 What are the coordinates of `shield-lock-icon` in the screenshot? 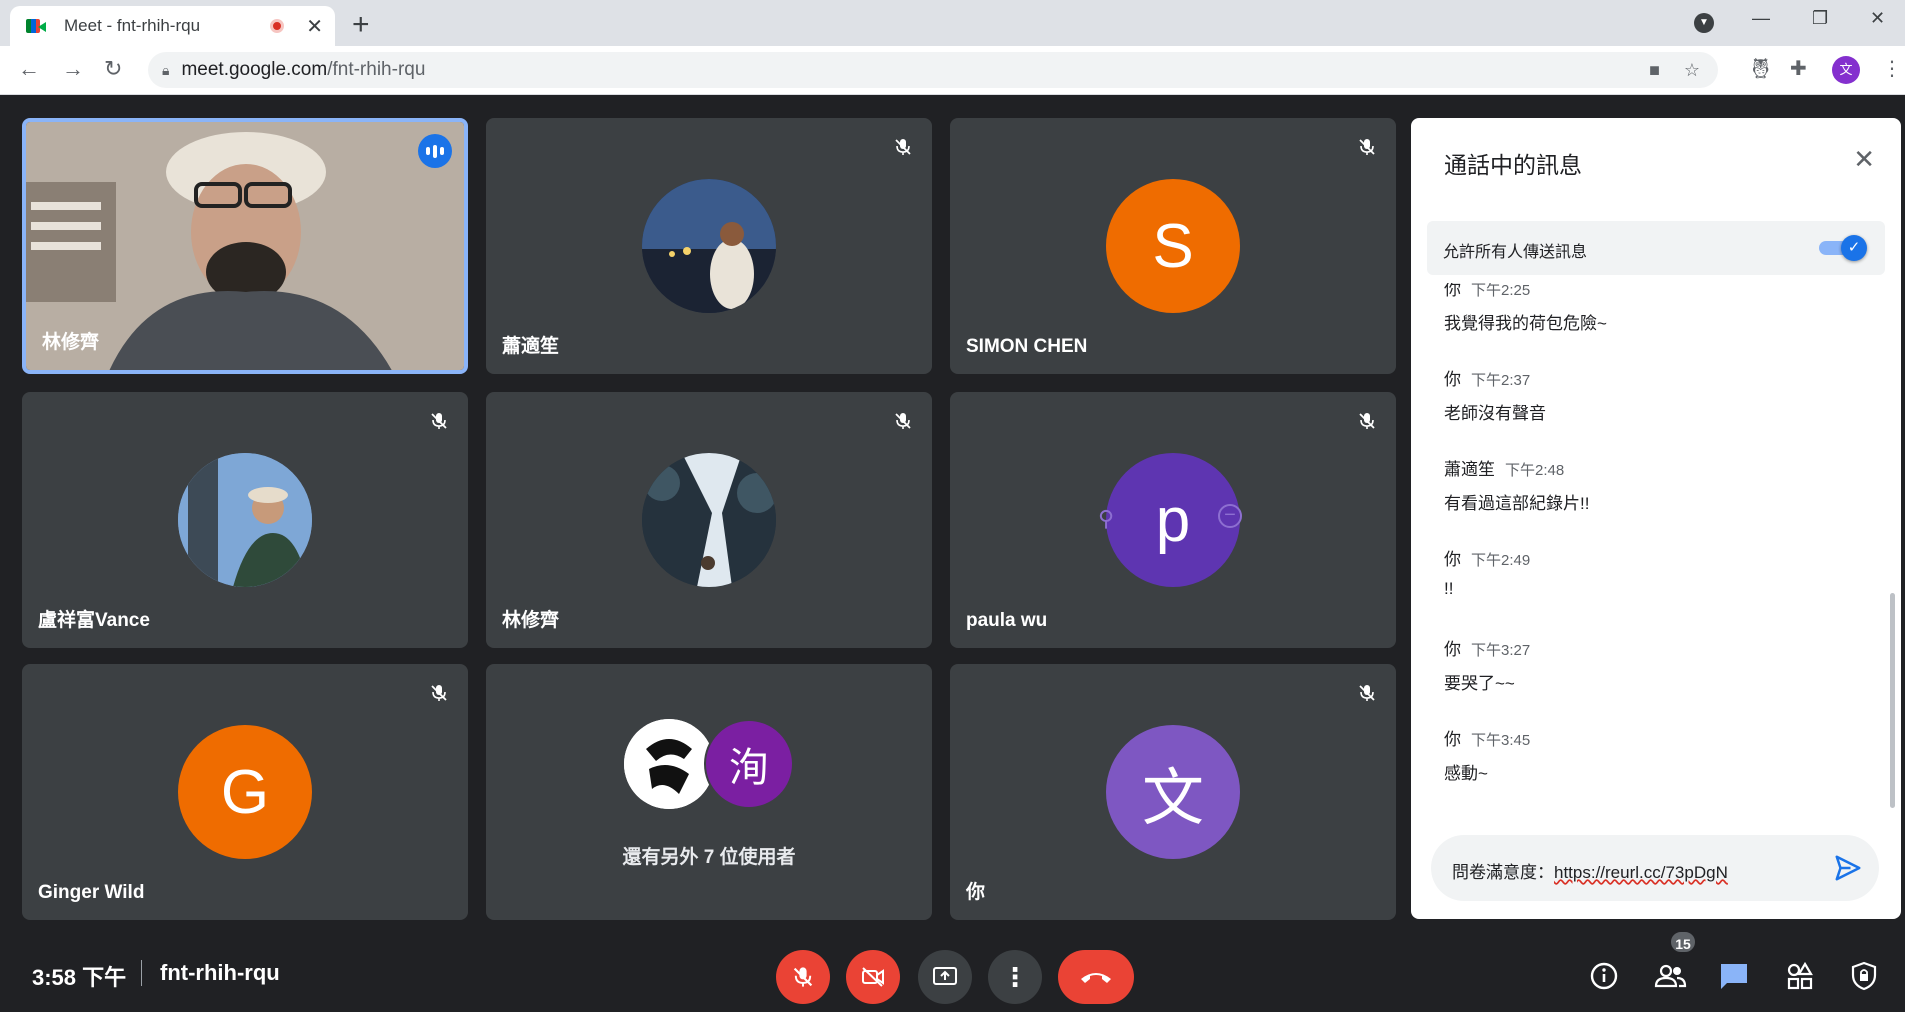 It's located at (1864, 976).